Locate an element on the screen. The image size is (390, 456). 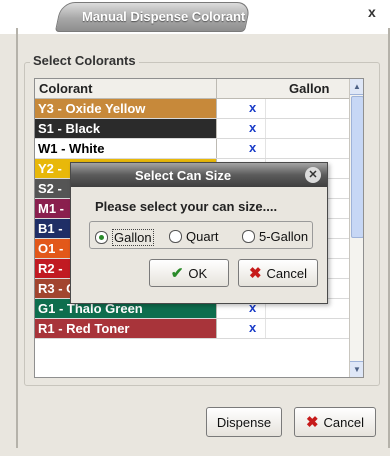
table-row: Y3 - Oxide Yellow x is located at coordinates (192, 109).